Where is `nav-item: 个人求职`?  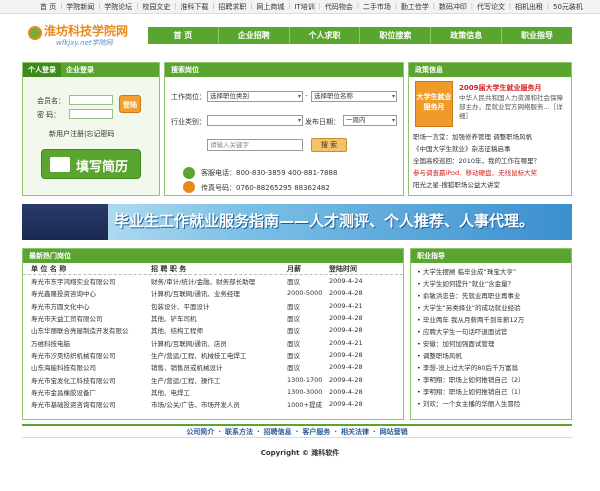 nav-item: 个人求职 is located at coordinates (324, 35).